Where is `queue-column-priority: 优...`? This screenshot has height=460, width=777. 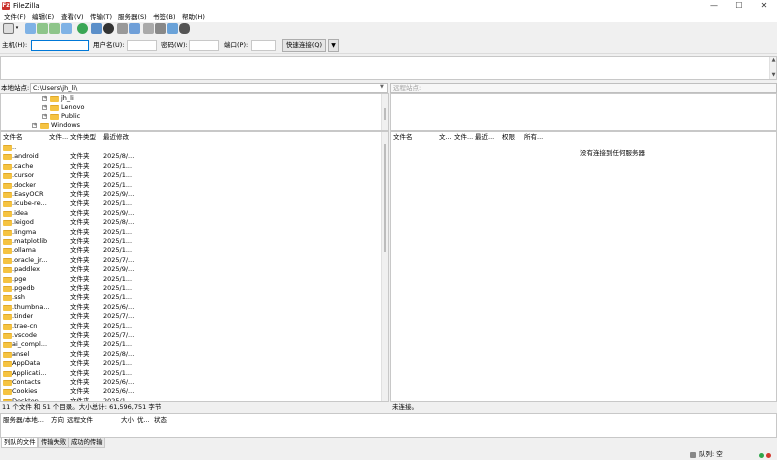 queue-column-priority: 优... is located at coordinates (143, 420).